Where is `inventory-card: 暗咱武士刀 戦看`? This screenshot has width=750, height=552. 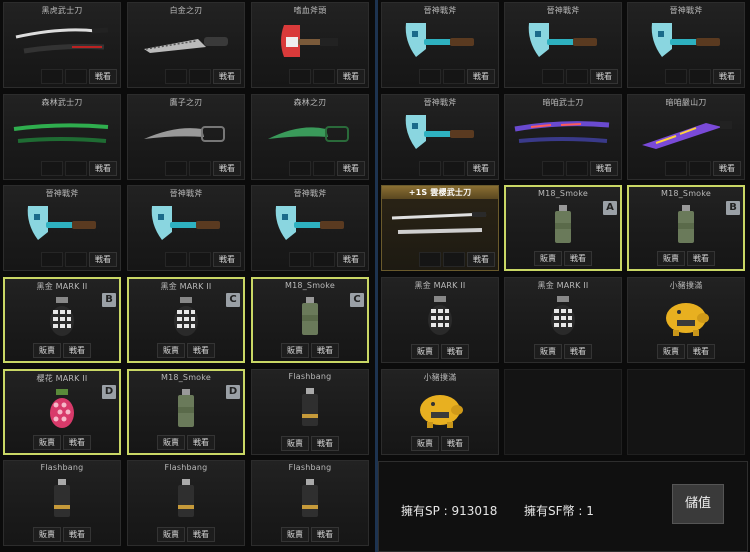 inventory-card: 暗咱武士刀 戦看 is located at coordinates (563, 137).